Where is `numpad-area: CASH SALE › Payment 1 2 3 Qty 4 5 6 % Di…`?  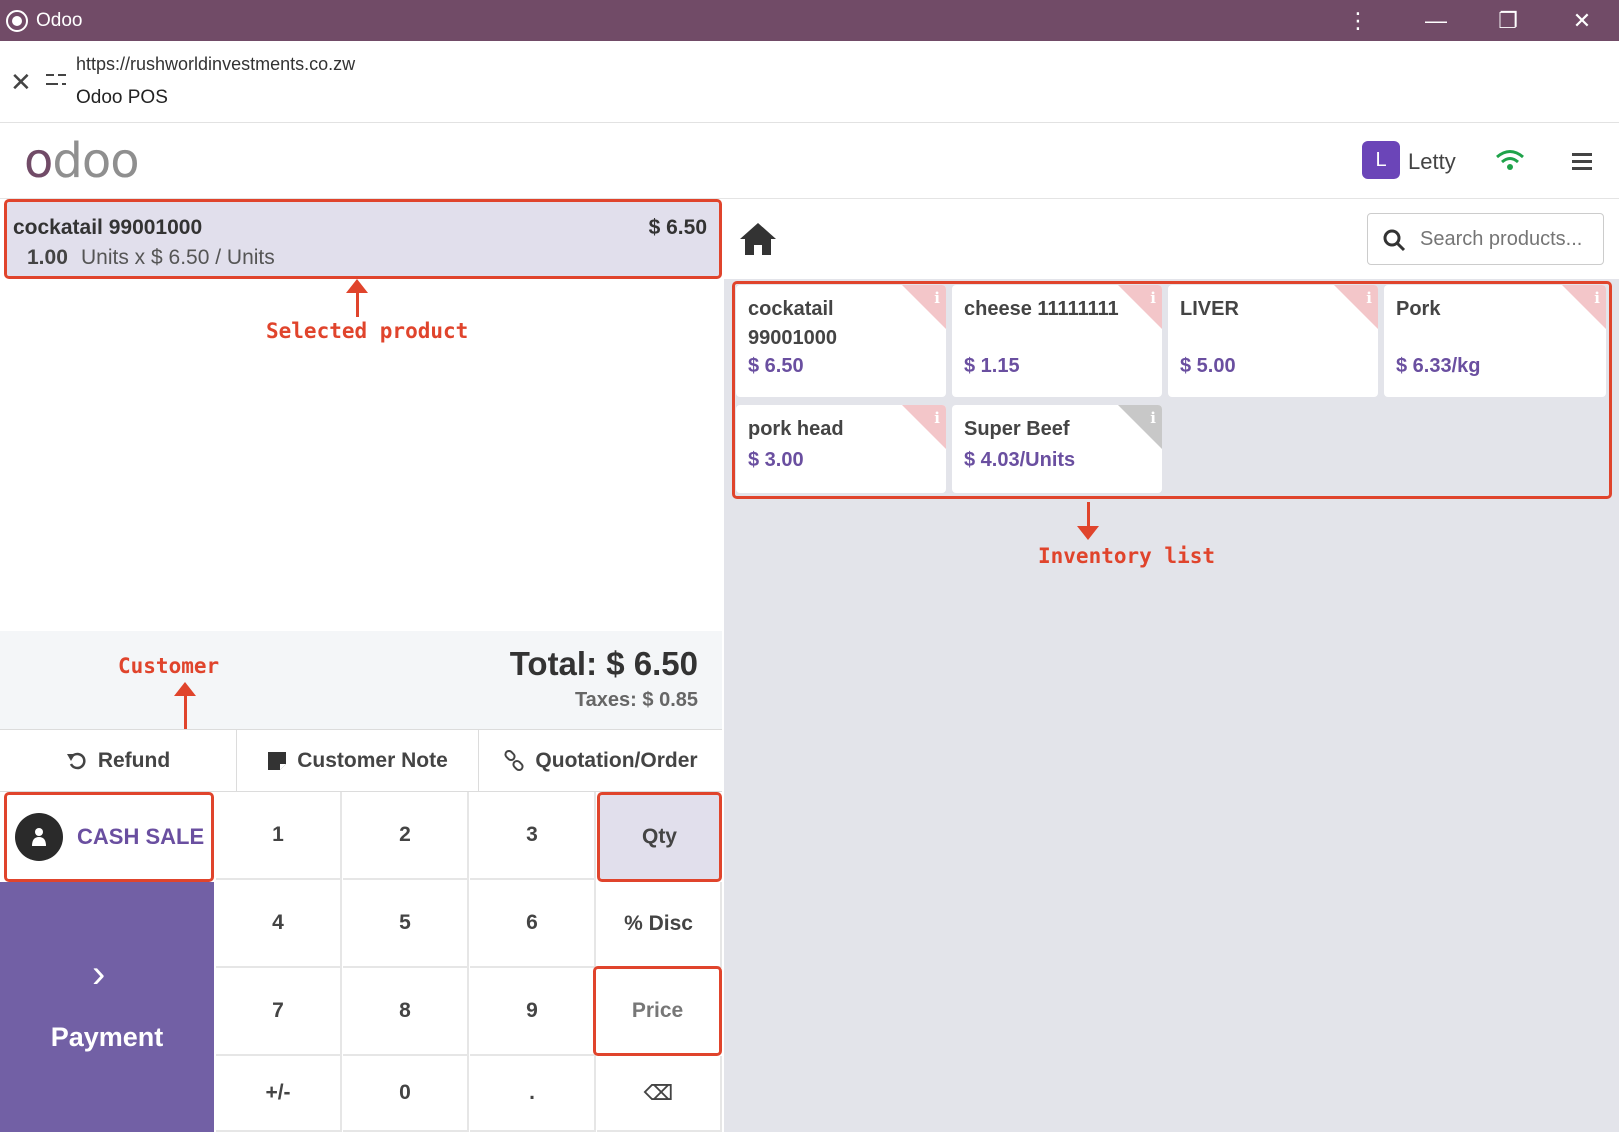
numpad-area: CASH SALE › Payment 1 2 3 Qty 4 5 6 % Di… is located at coordinates (361, 962).